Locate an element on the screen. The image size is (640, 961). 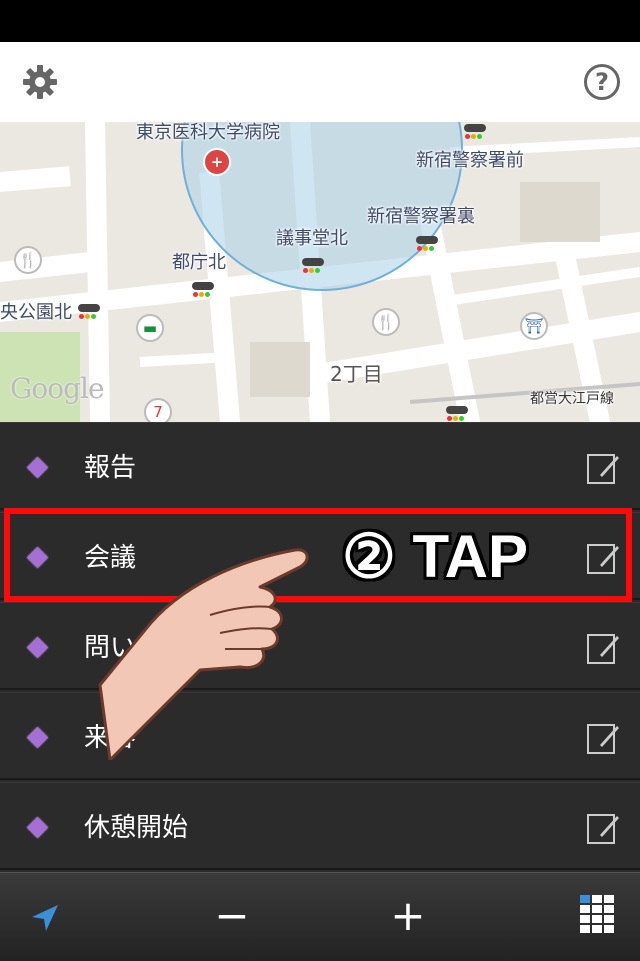
map-label-hospital: 東京医科大学病院 is located at coordinates (208, 132).